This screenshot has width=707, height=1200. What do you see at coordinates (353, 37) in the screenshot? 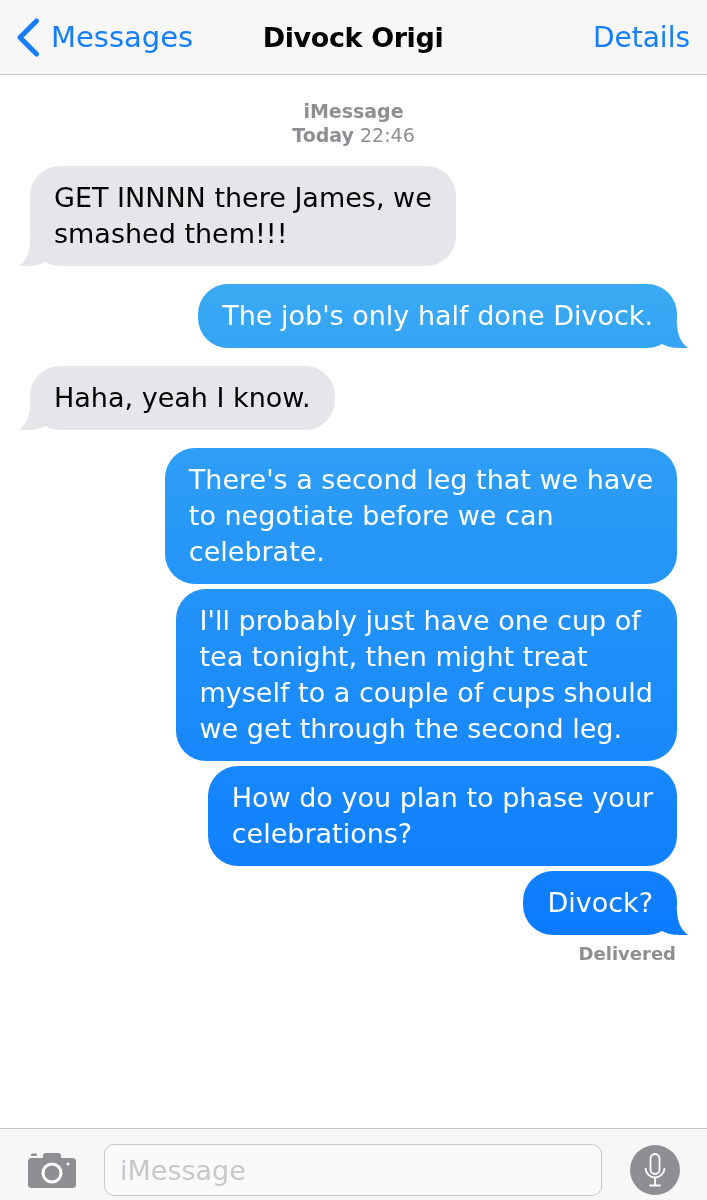
I see `conversation-title: Divock Origi` at bounding box center [353, 37].